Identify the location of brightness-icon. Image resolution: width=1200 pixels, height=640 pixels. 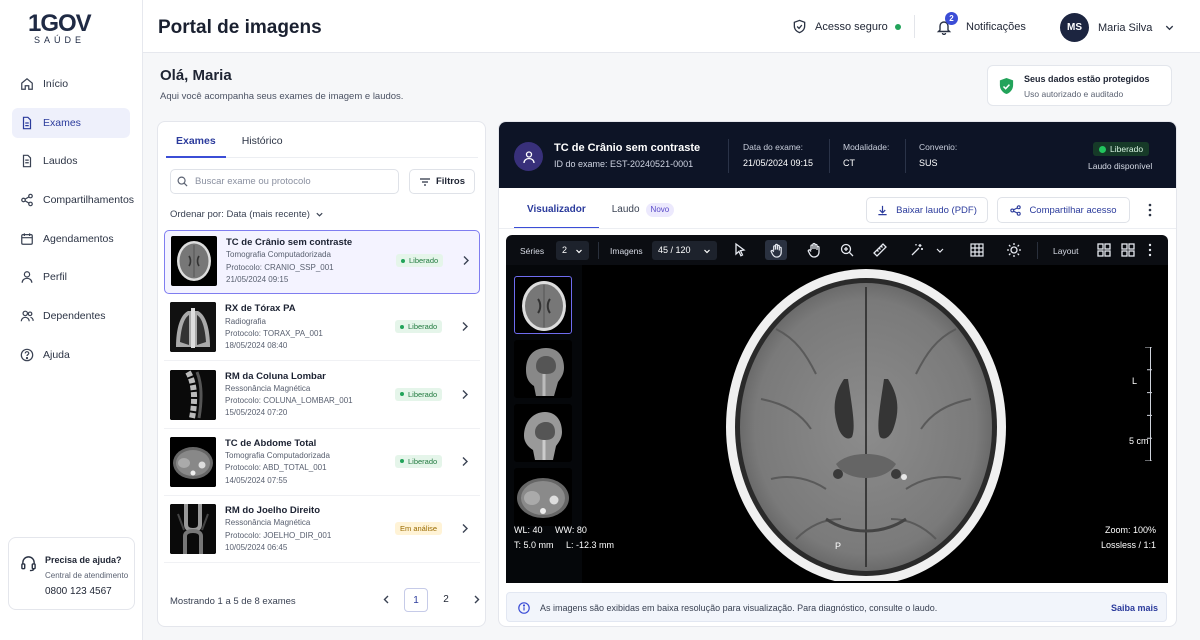
(1014, 250).